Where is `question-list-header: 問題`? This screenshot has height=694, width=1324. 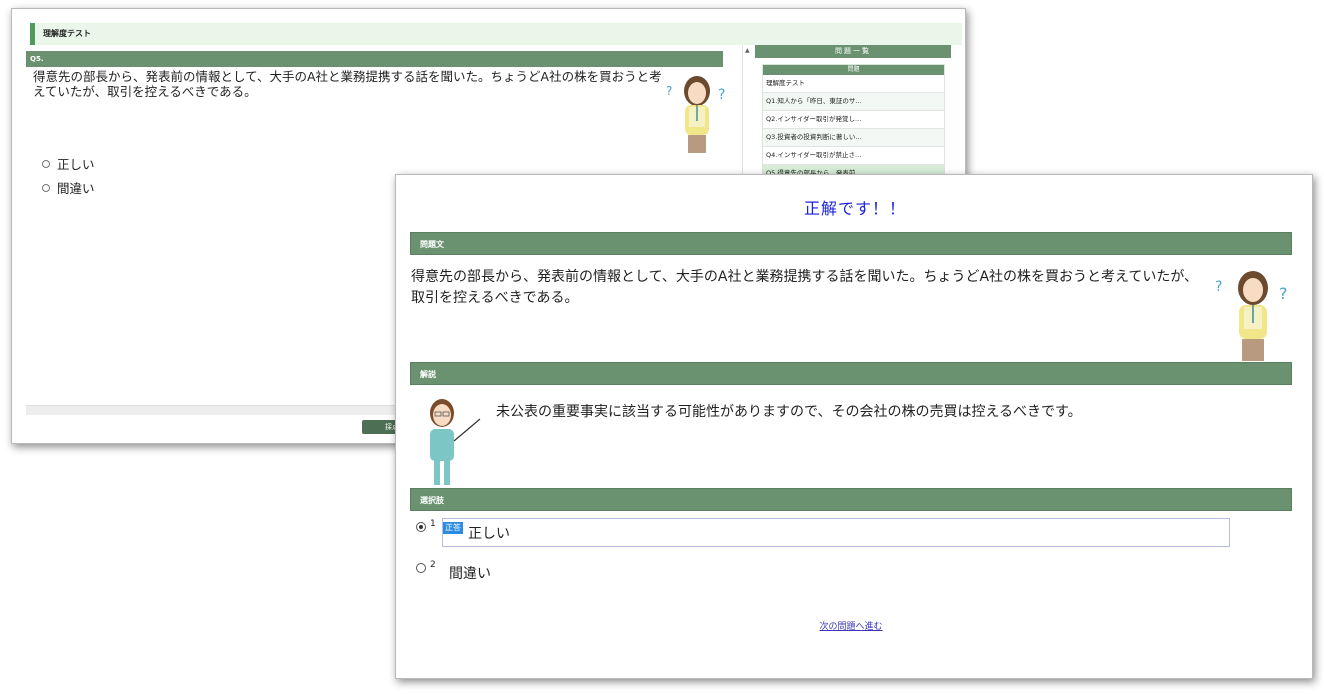 question-list-header: 問題 is located at coordinates (853, 70).